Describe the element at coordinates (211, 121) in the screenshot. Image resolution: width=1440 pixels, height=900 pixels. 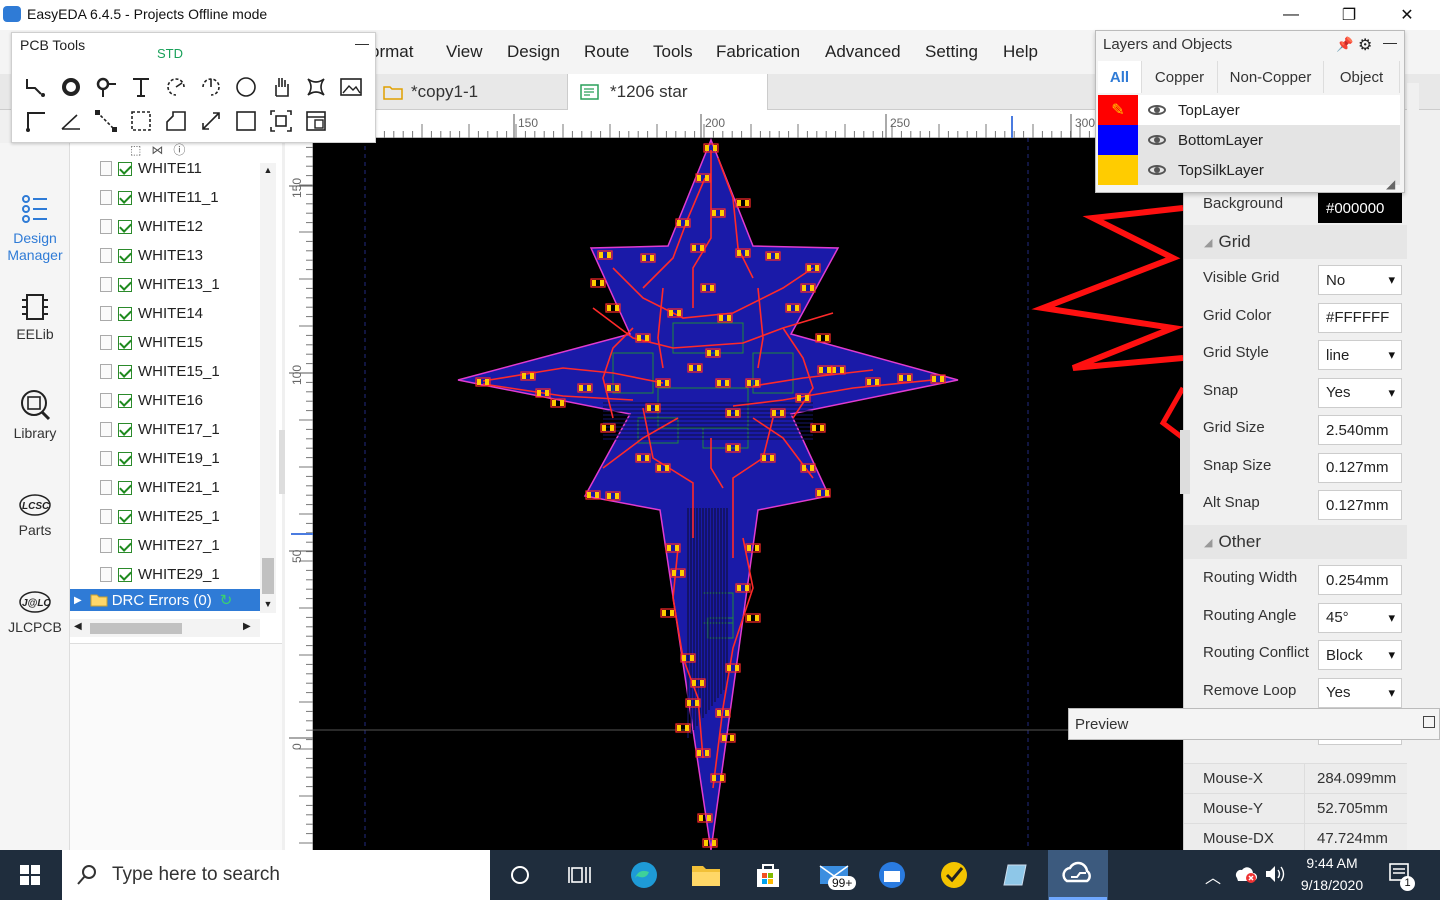
I see `measure-tool-icon` at that location.